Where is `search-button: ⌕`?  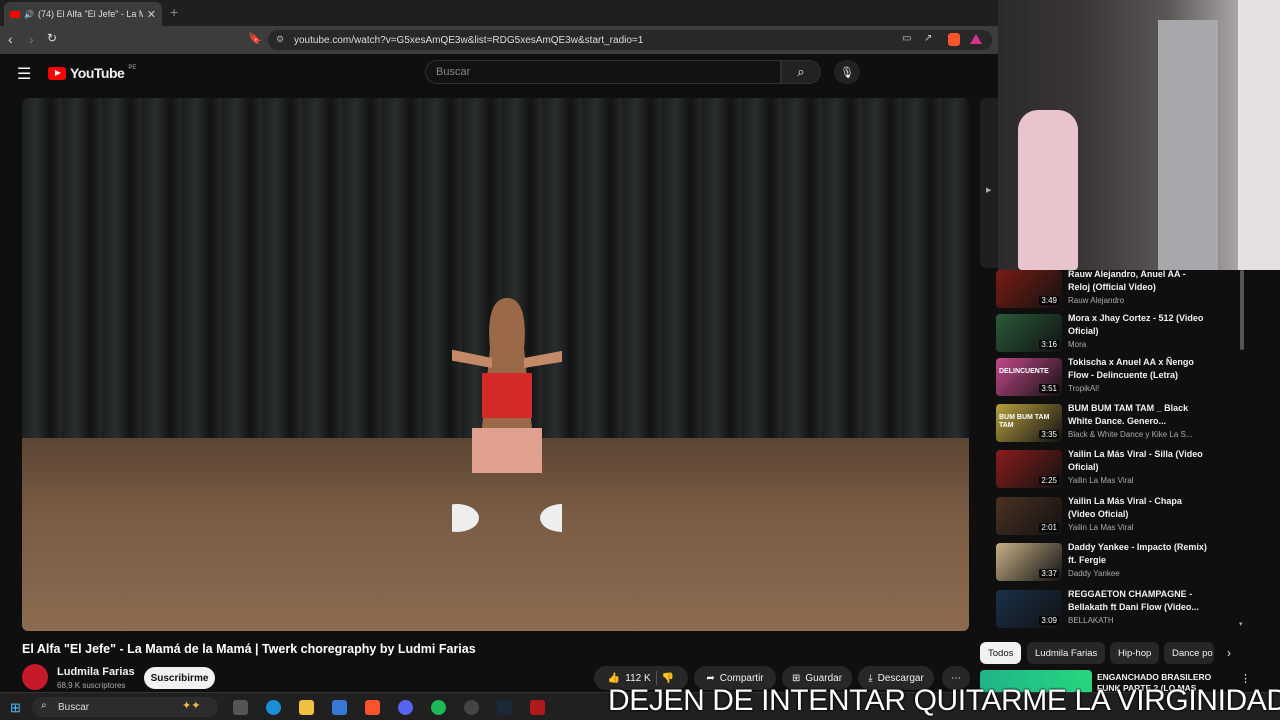 search-button: ⌕ is located at coordinates (801, 72).